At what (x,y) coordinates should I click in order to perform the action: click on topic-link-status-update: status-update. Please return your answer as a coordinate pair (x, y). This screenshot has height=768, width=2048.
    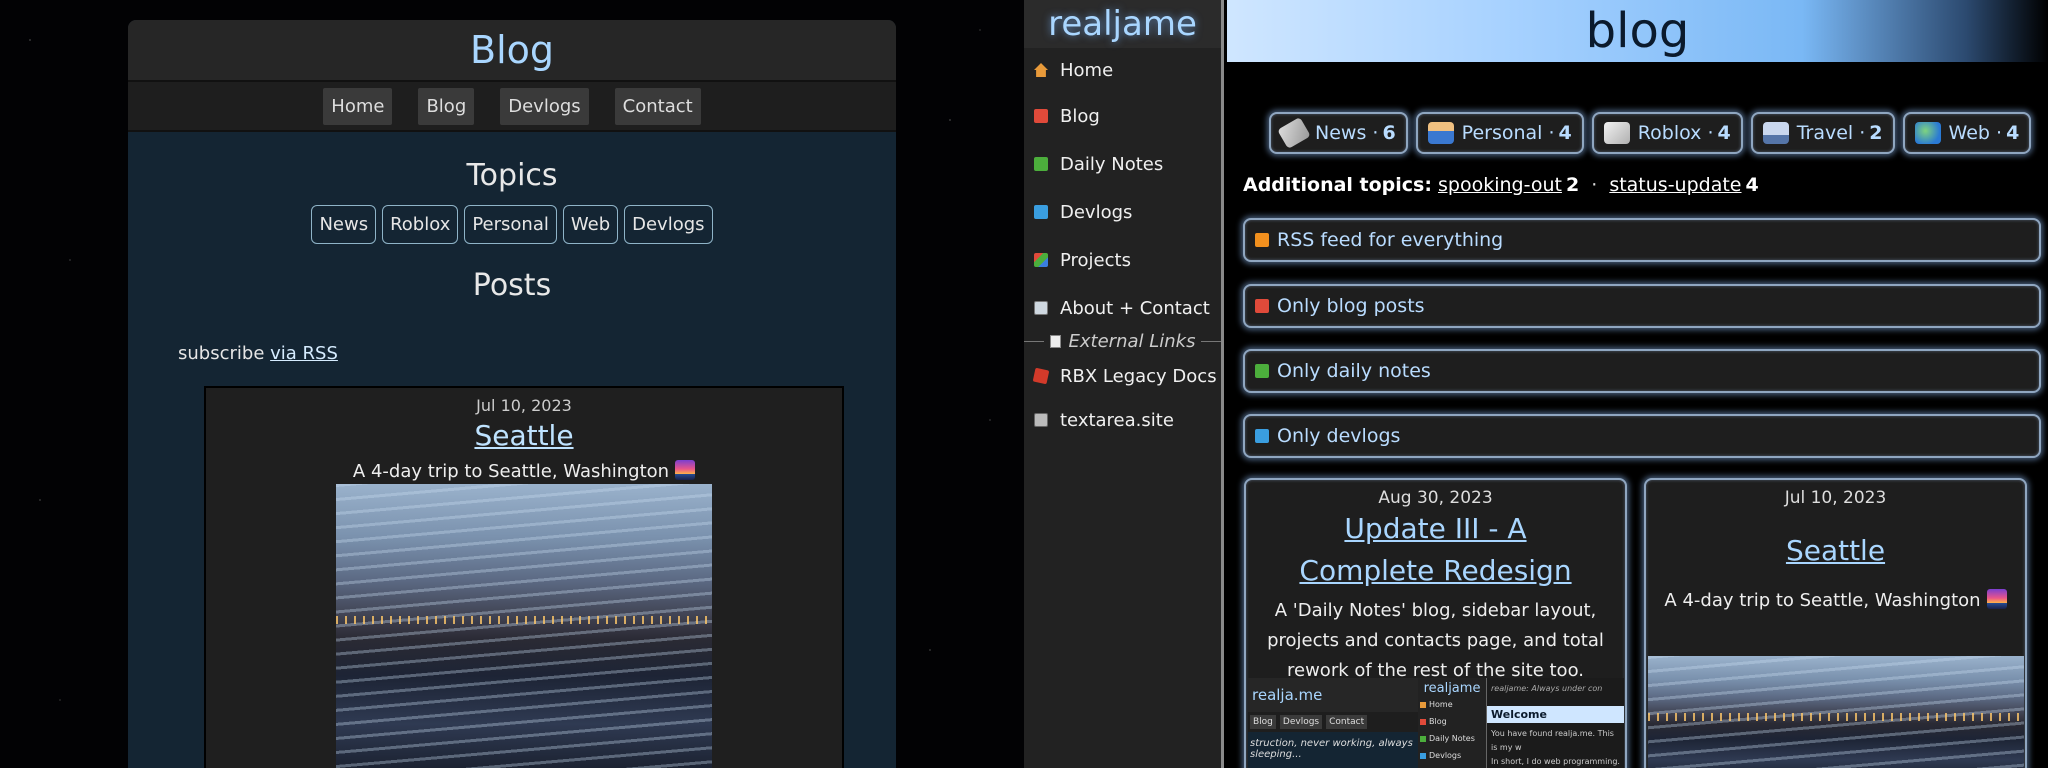
    Looking at the image, I should click on (1675, 185).